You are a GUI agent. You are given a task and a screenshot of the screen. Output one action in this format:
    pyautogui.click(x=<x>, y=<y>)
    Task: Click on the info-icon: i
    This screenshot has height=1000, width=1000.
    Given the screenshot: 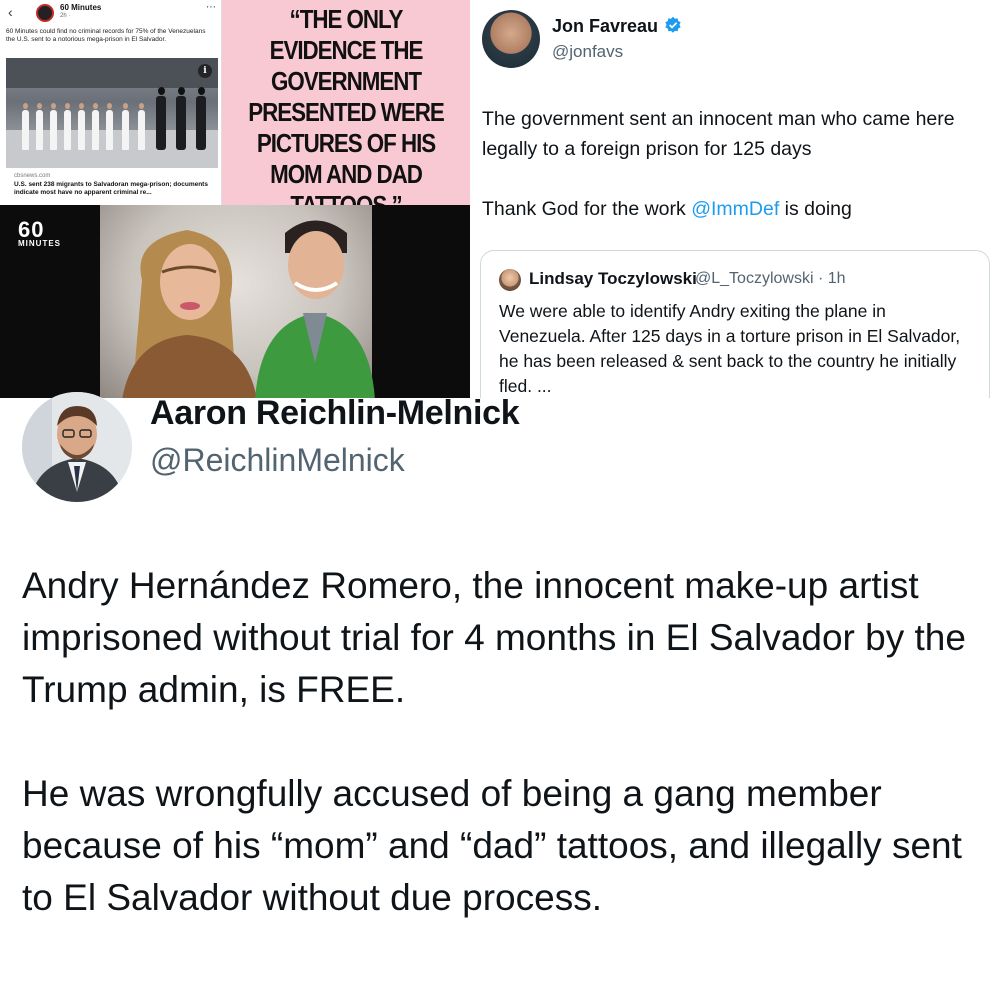 What is the action you would take?
    pyautogui.click(x=205, y=71)
    